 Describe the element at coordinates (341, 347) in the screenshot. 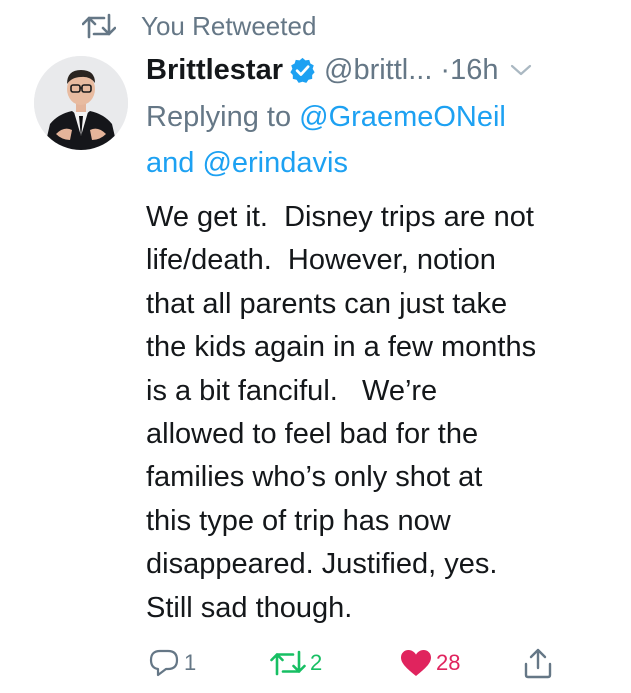

I see `tweet-text-line: the kids again in a few months` at that location.